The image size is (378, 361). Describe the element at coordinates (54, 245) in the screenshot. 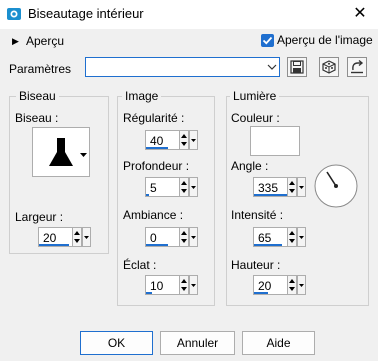

I see `width-slider-bar` at that location.